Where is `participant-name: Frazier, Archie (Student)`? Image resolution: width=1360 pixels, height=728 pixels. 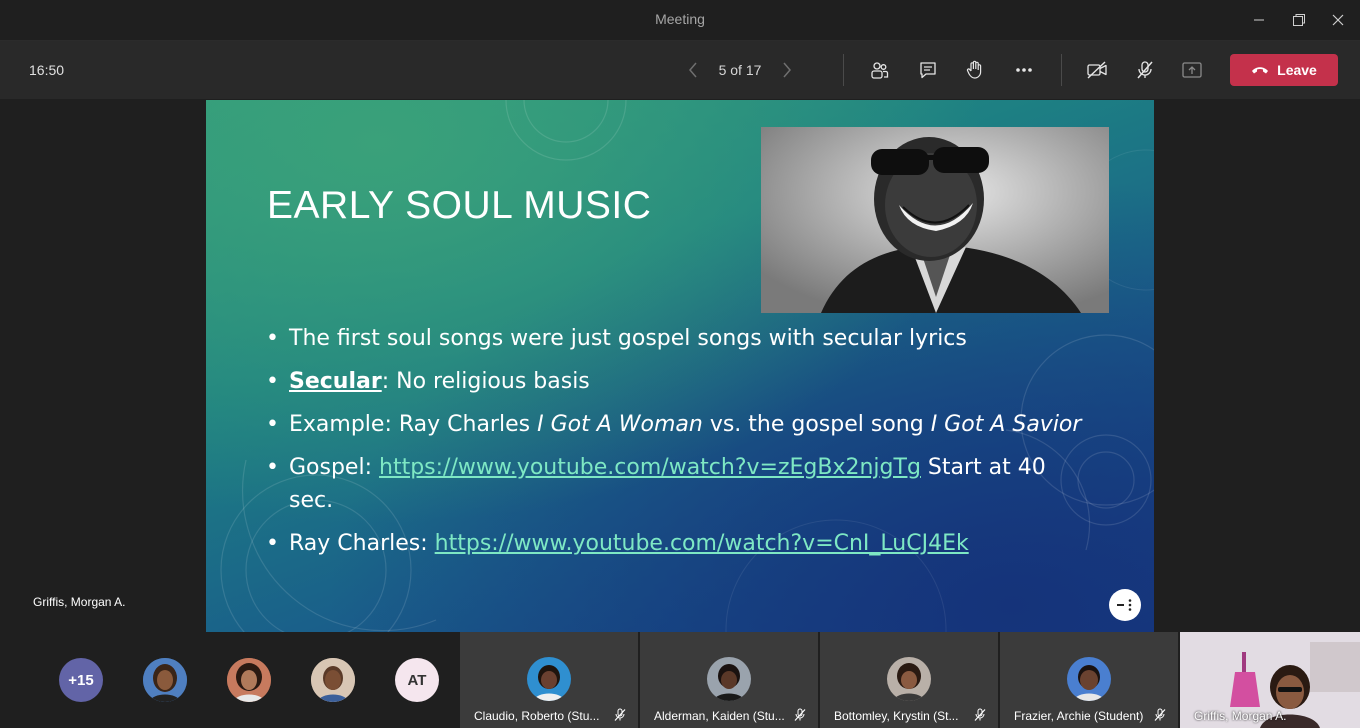
participant-name: Frazier, Archie (Student) is located at coordinates (1079, 716).